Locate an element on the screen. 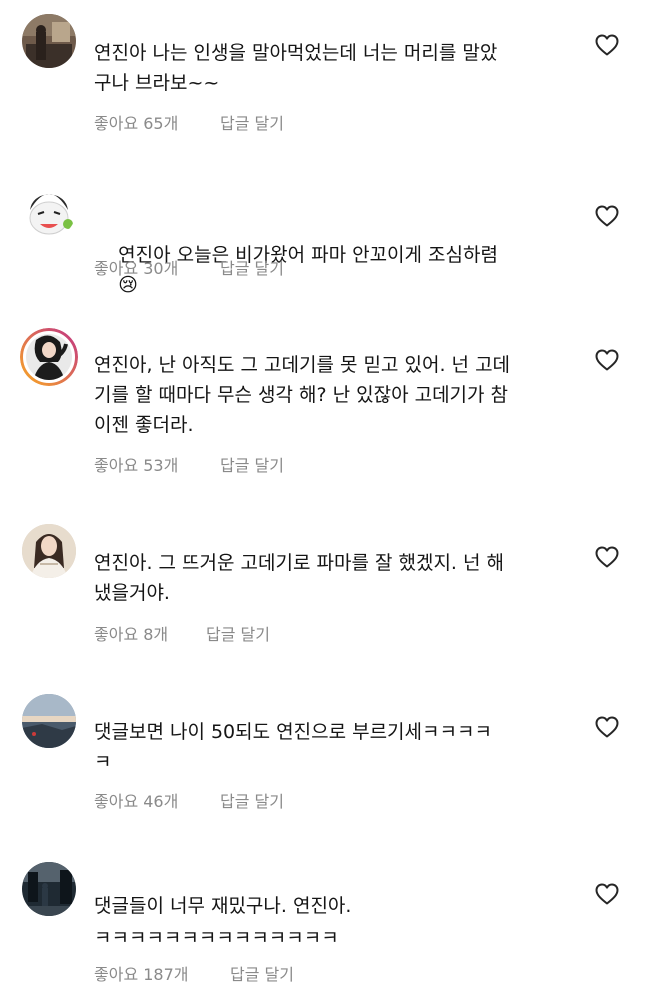 This screenshot has width=660, height=1000. like-count: 좋아요 8개 is located at coordinates (131, 634).